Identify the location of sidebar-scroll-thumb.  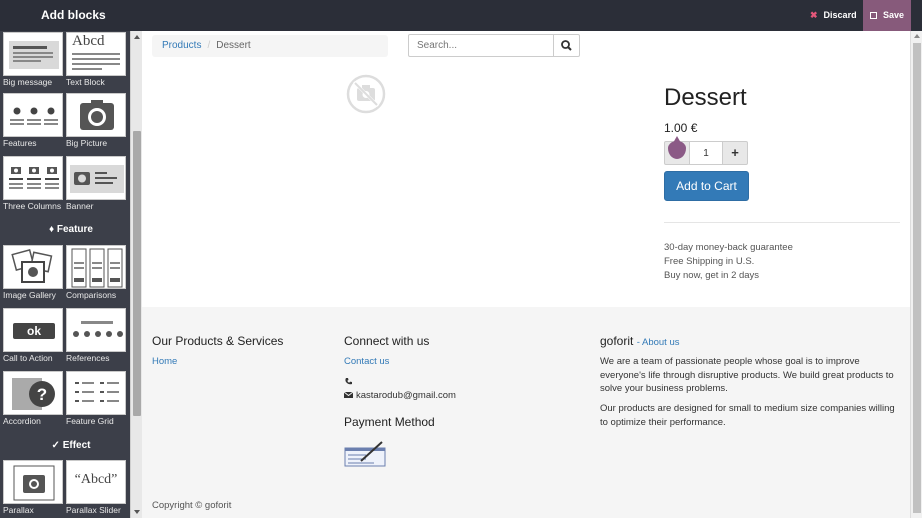
(137, 273).